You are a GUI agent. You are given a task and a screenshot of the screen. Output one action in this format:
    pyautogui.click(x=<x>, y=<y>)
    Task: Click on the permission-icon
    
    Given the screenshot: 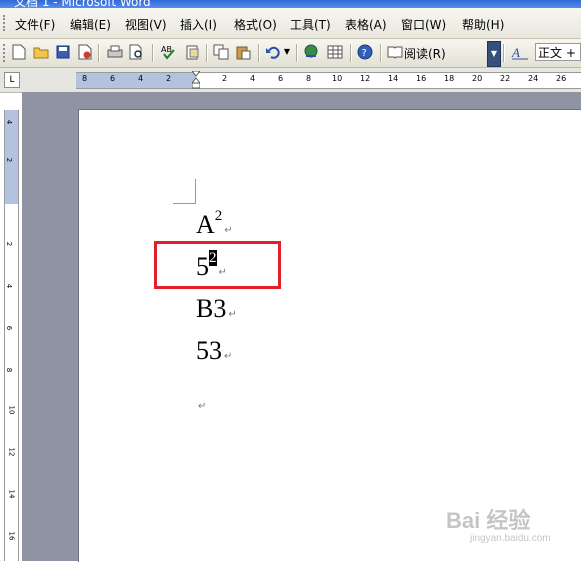 What is the action you would take?
    pyautogui.click(x=85, y=52)
    